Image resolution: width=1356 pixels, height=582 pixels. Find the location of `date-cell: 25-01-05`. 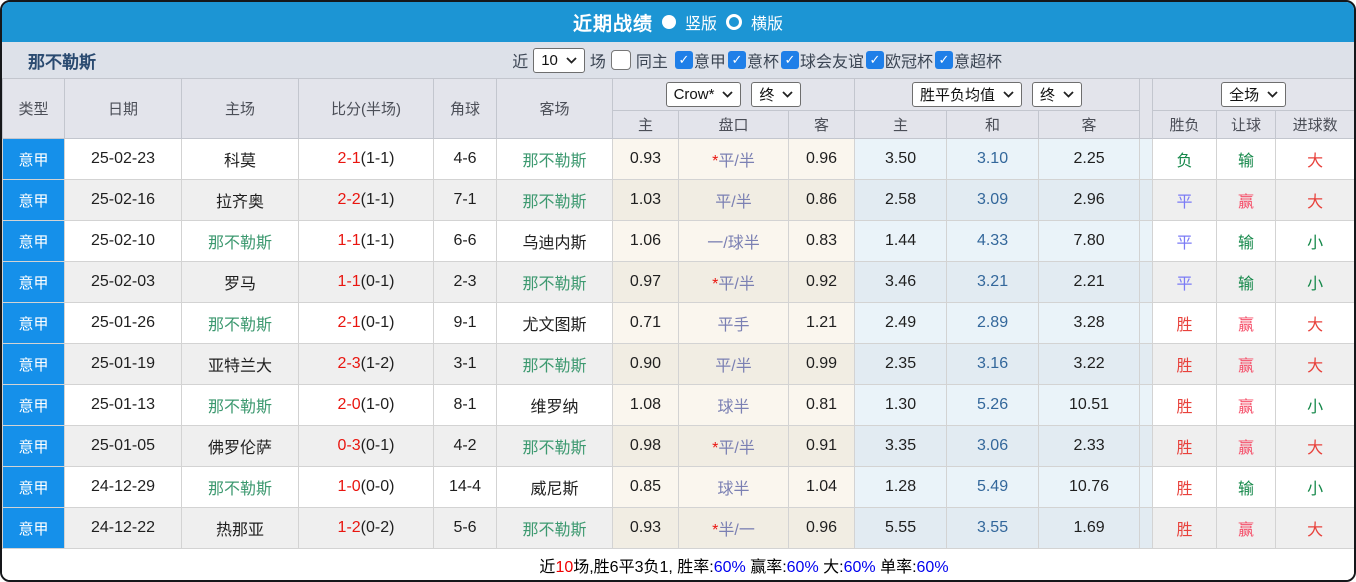

date-cell: 25-01-05 is located at coordinates (123, 446).